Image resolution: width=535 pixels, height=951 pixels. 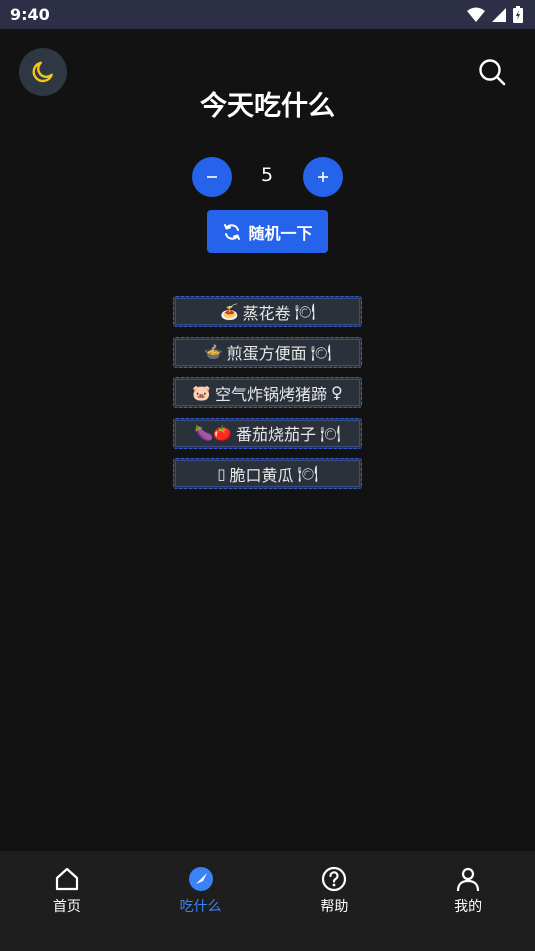 I want to click on nav-label-home: 首页, so click(x=66, y=907).